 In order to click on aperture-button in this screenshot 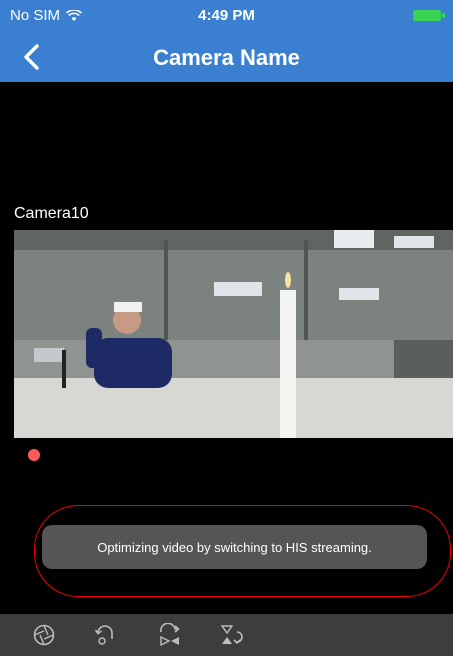, I will do `click(44, 635)`.